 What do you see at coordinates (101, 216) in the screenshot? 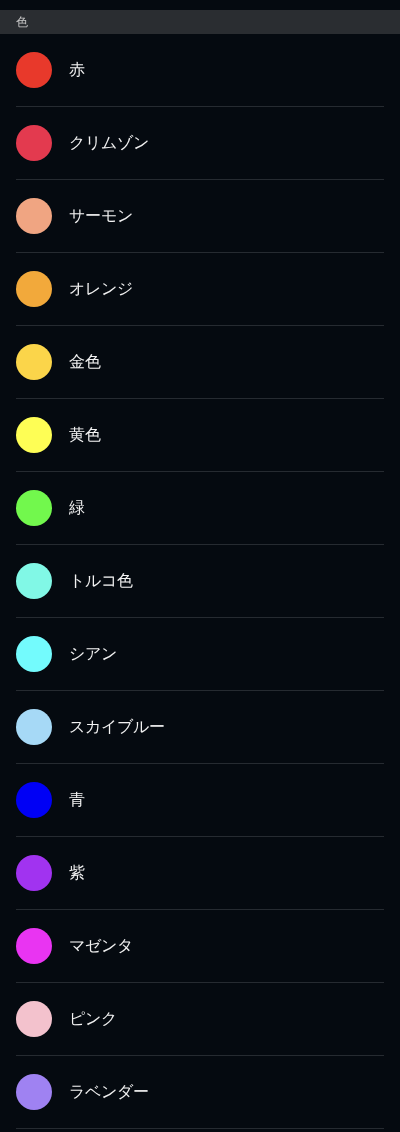
I see `color-name: サーモン` at bounding box center [101, 216].